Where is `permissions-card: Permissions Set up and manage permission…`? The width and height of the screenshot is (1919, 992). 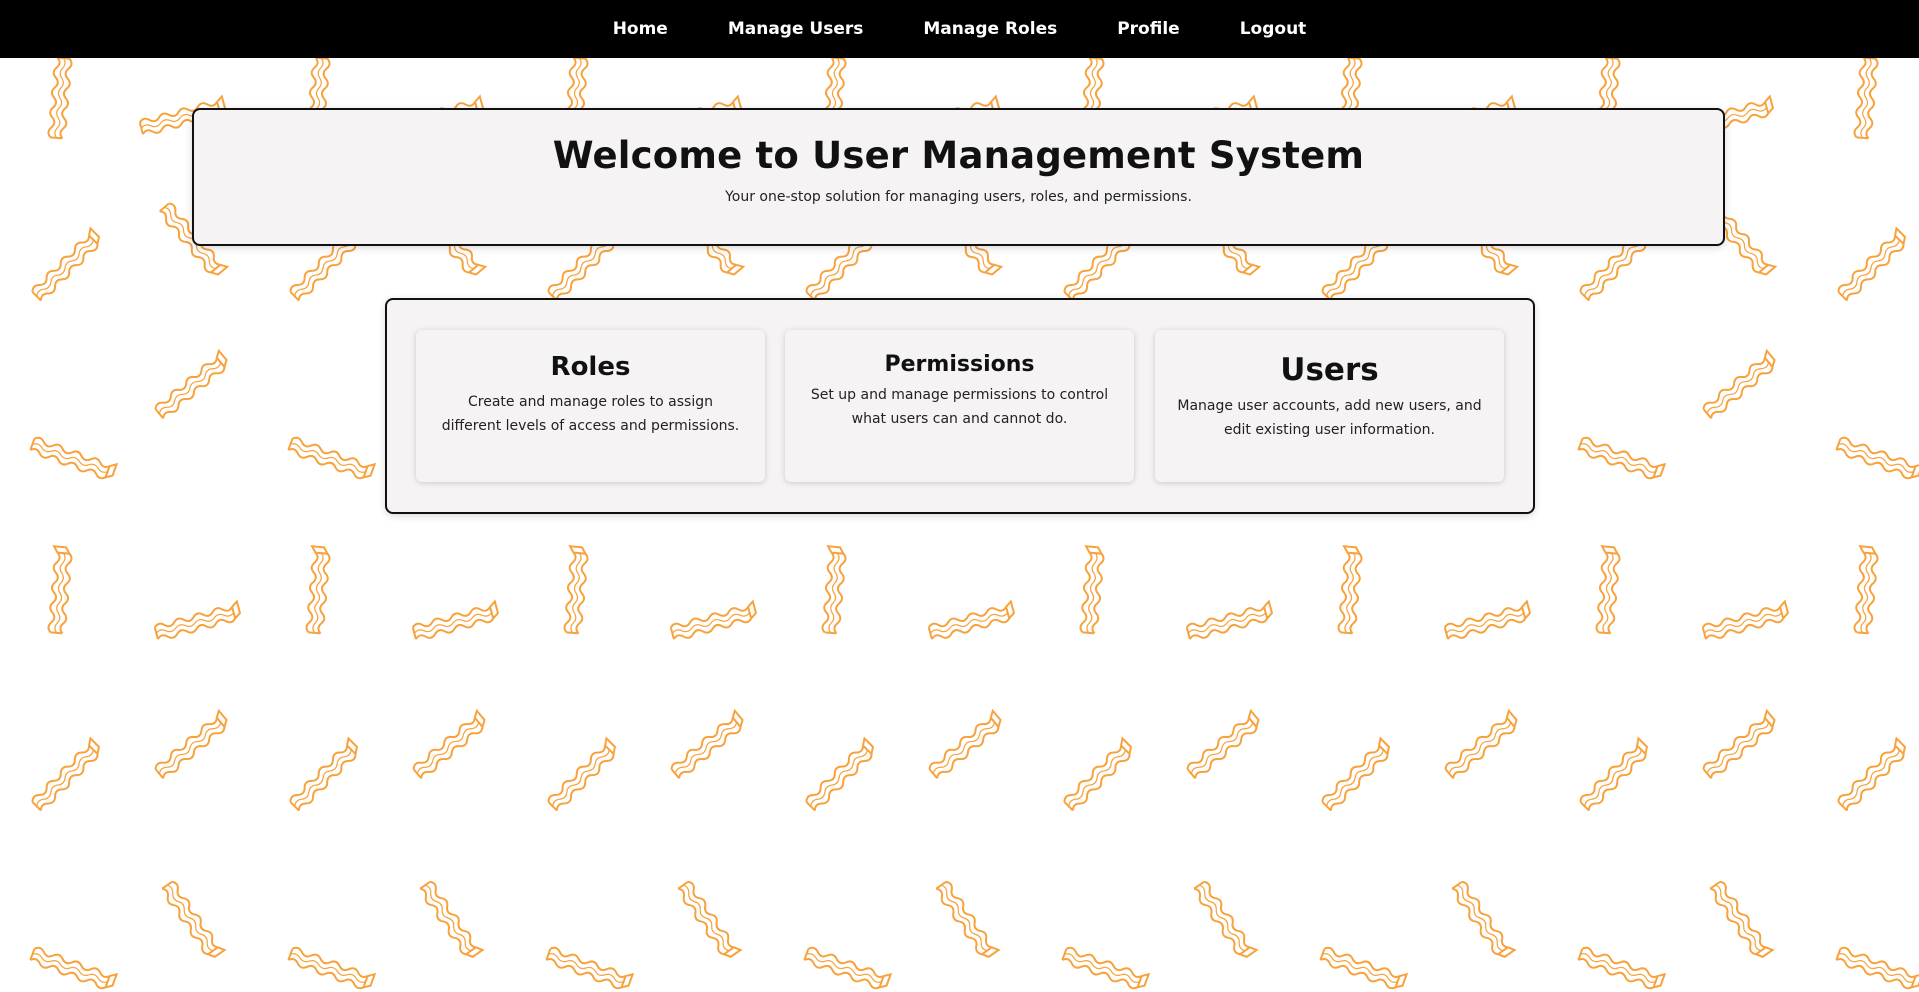
permissions-card: Permissions Set up and manage permission… is located at coordinates (959, 406).